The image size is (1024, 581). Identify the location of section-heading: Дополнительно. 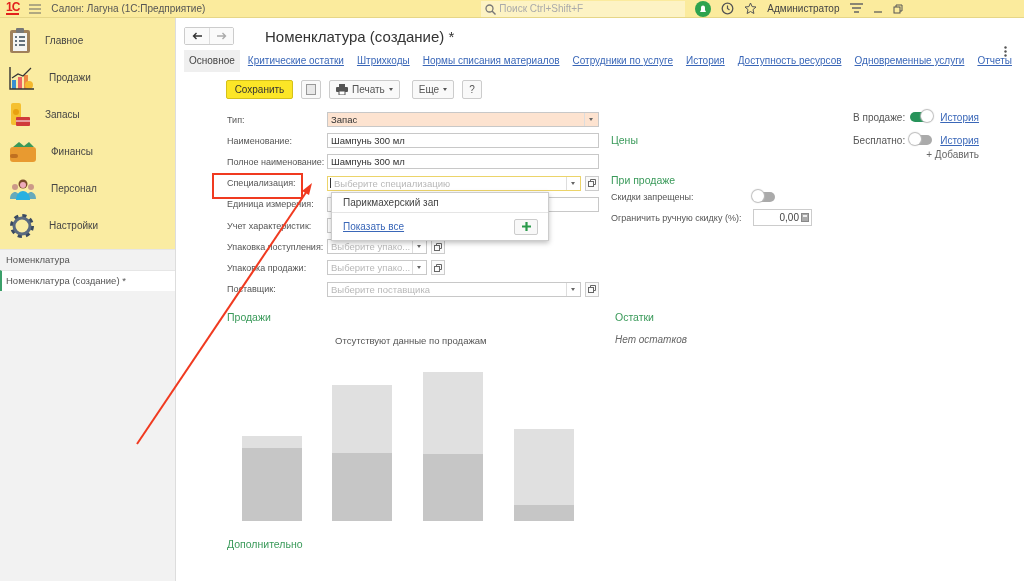
(265, 543).